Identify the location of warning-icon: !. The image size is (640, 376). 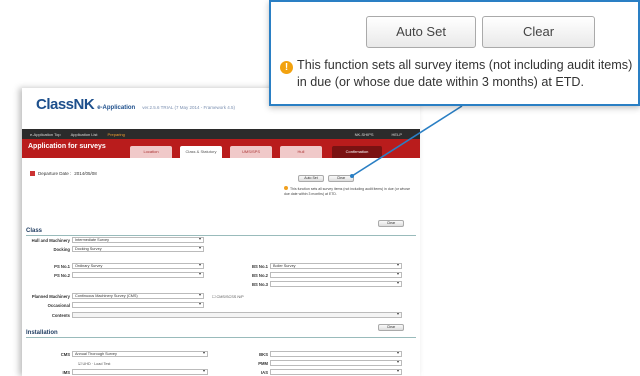
(286, 67).